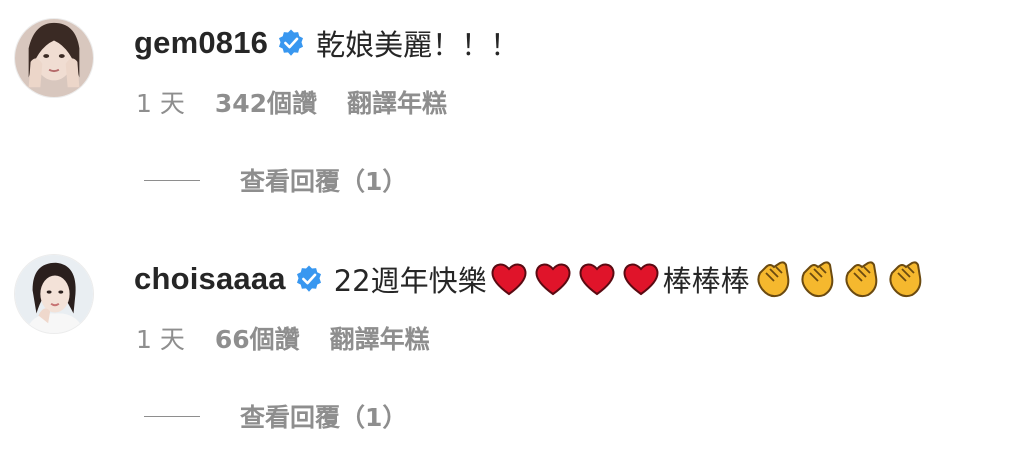 The image size is (1024, 456). Describe the element at coordinates (210, 279) in the screenshot. I see `username-link: choisaaaa` at that location.